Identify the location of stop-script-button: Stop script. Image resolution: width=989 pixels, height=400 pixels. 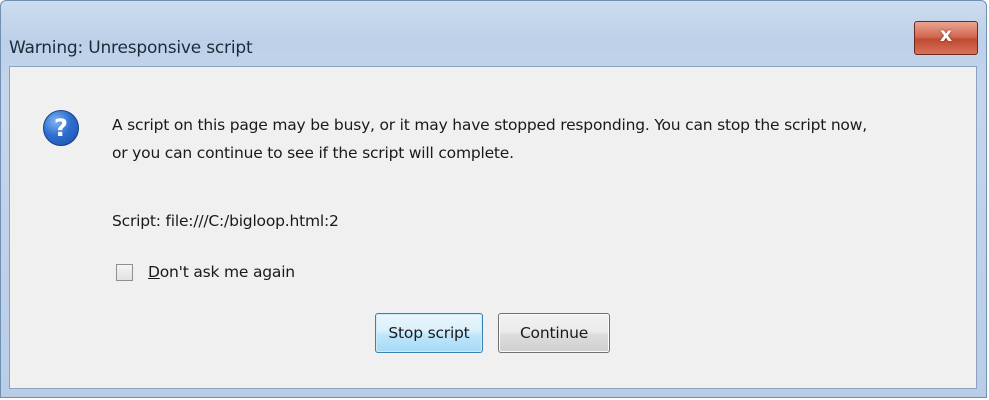
(429, 333).